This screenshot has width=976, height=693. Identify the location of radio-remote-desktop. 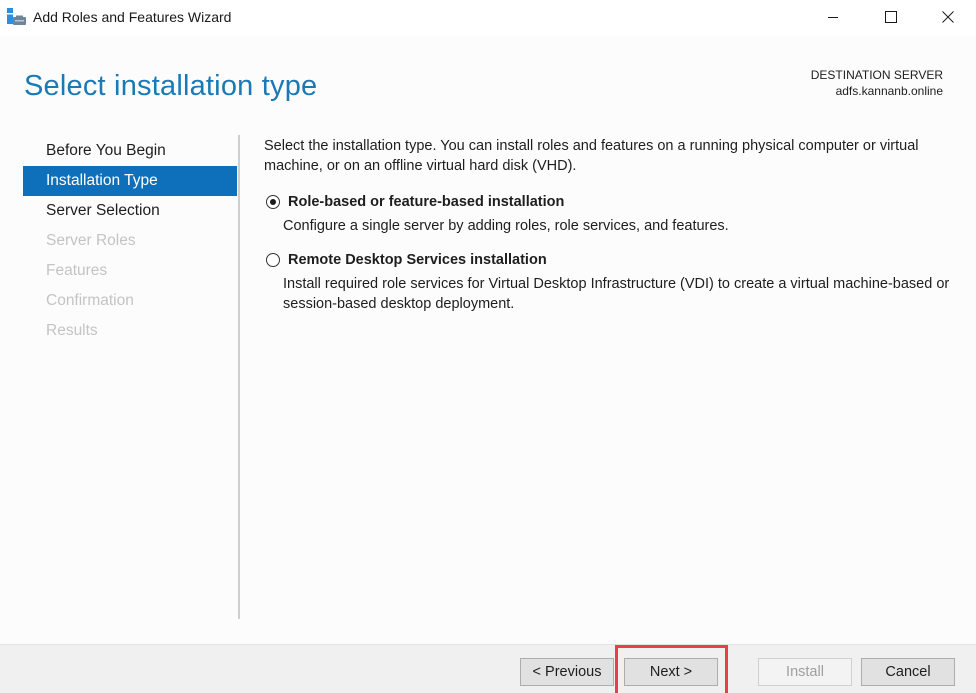
(273, 260).